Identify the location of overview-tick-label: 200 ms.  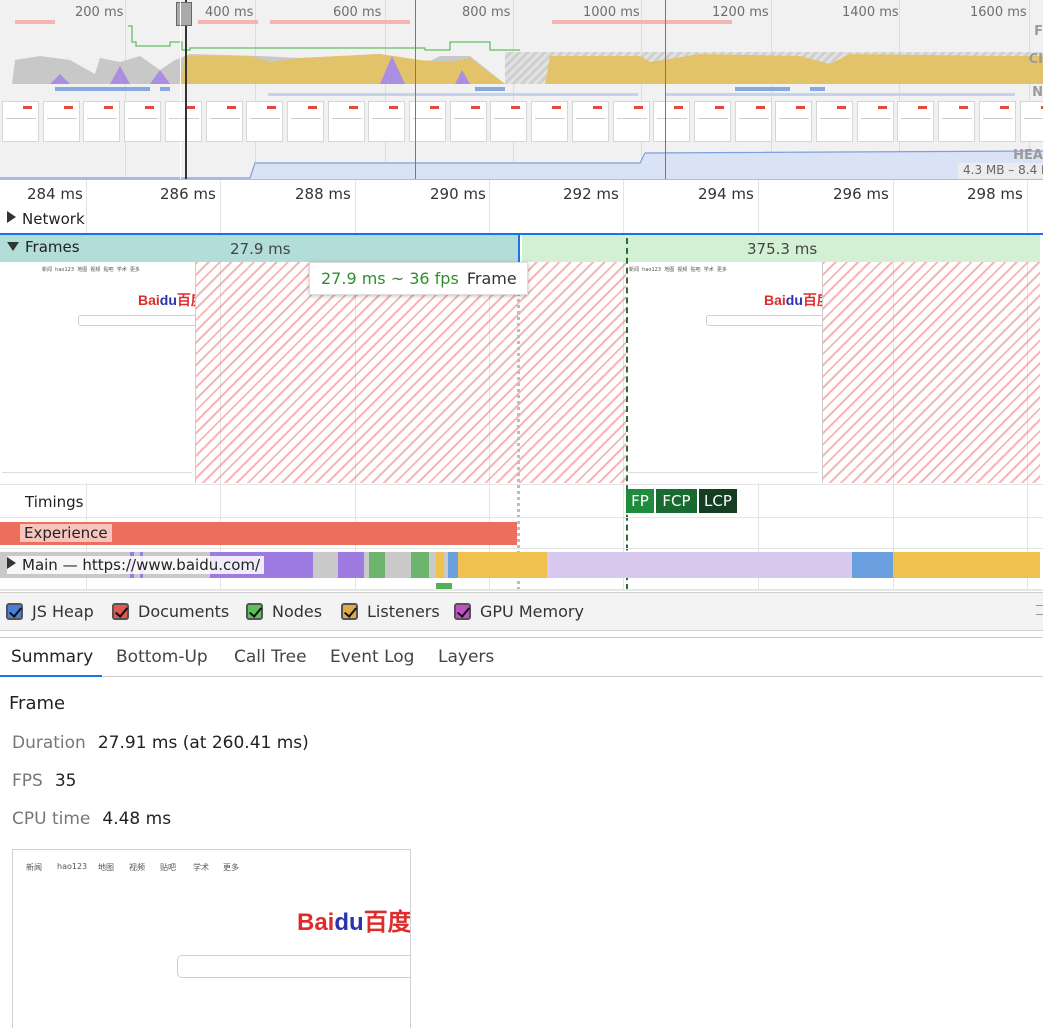
(99, 12).